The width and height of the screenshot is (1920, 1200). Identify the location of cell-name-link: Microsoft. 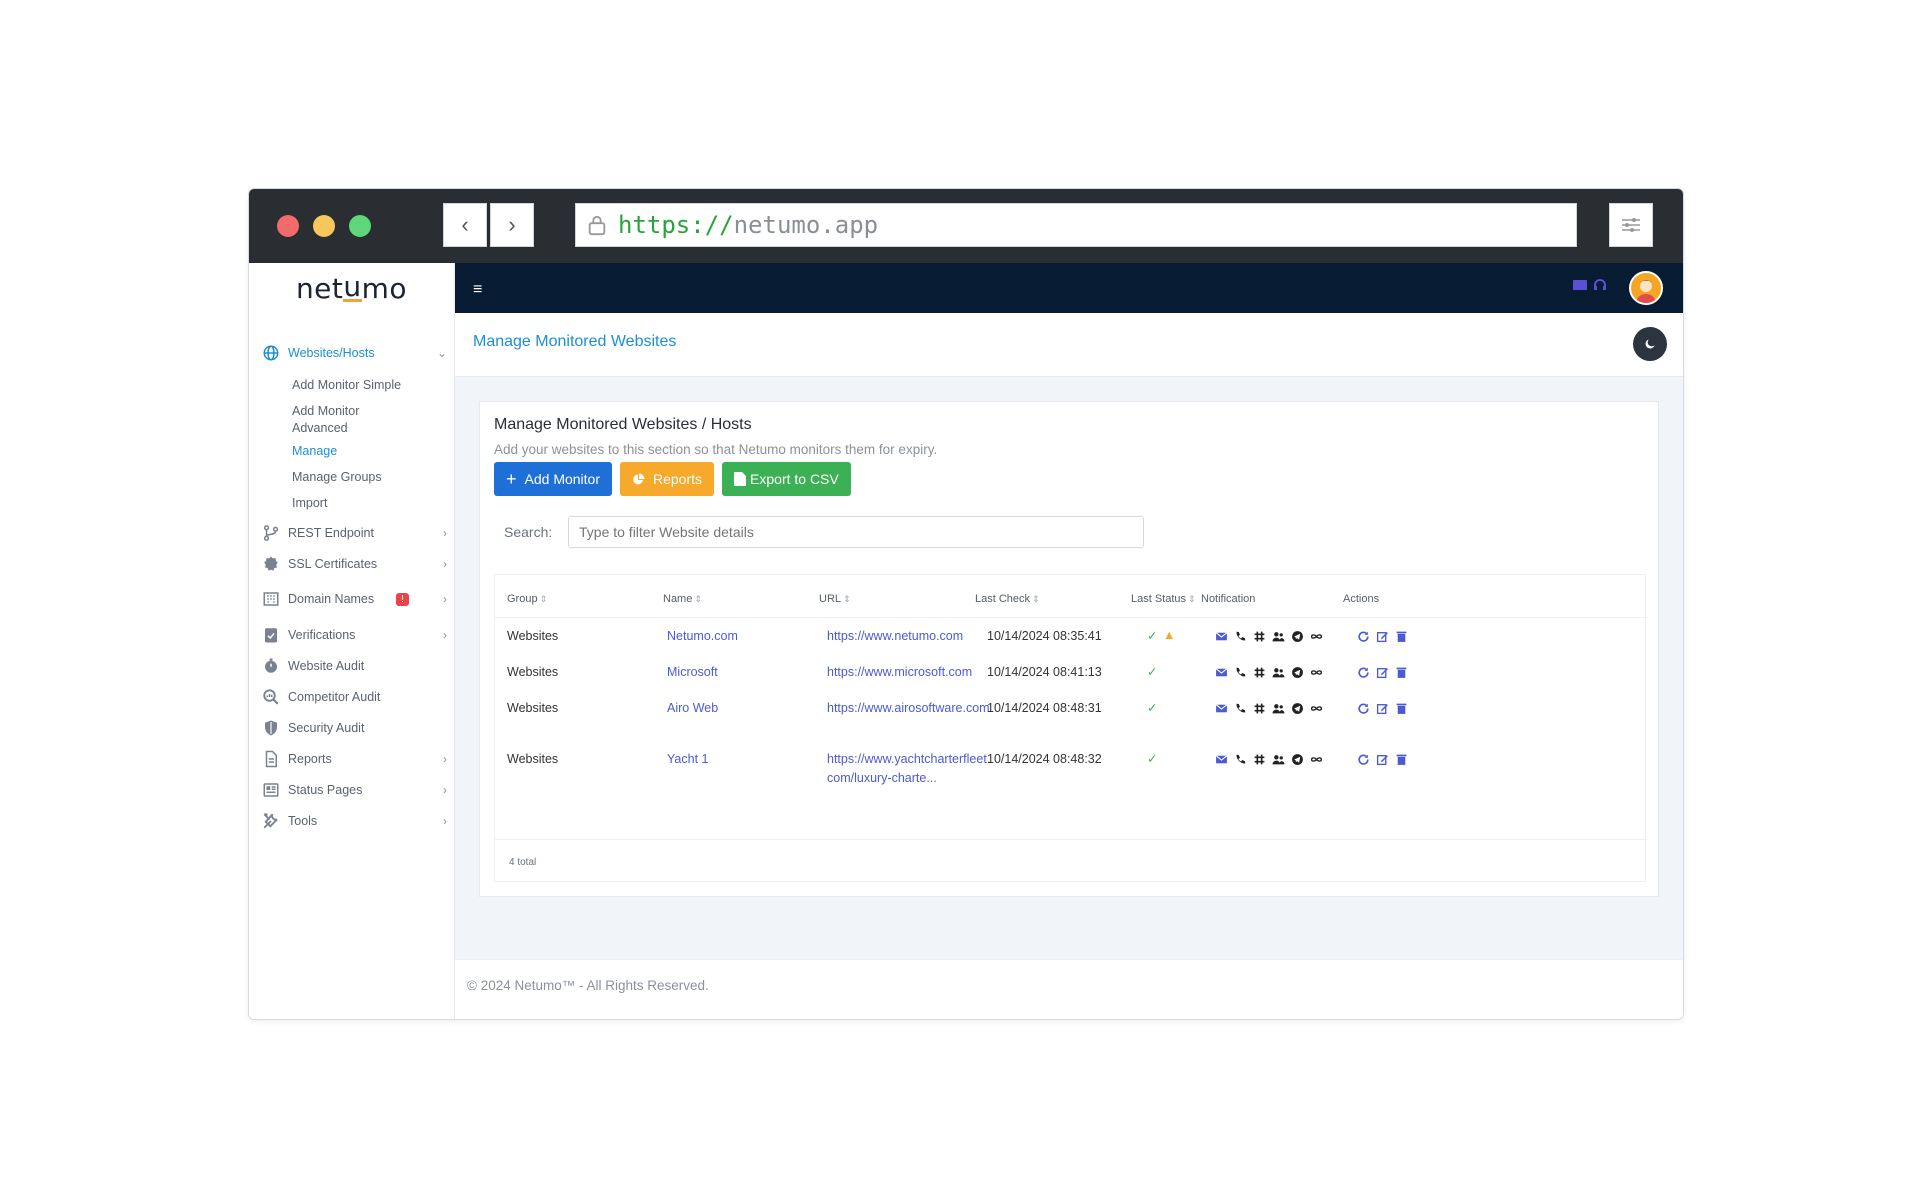
(692, 672).